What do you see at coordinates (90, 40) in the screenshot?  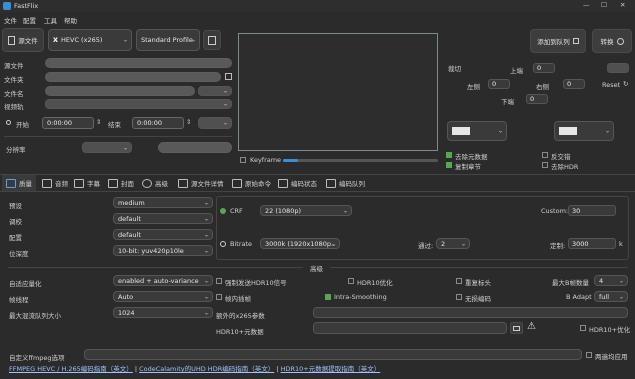 I see `encoder-select: X HEVC (x265) ⌄` at bounding box center [90, 40].